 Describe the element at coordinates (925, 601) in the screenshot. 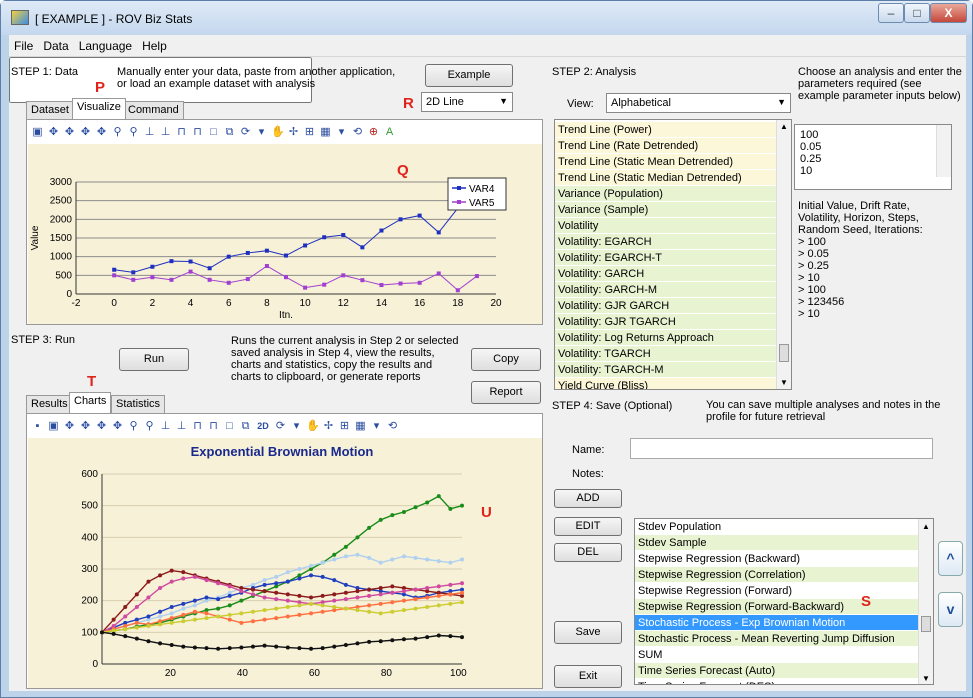

I see `saved-scrollbar: ▲ ▼` at that location.